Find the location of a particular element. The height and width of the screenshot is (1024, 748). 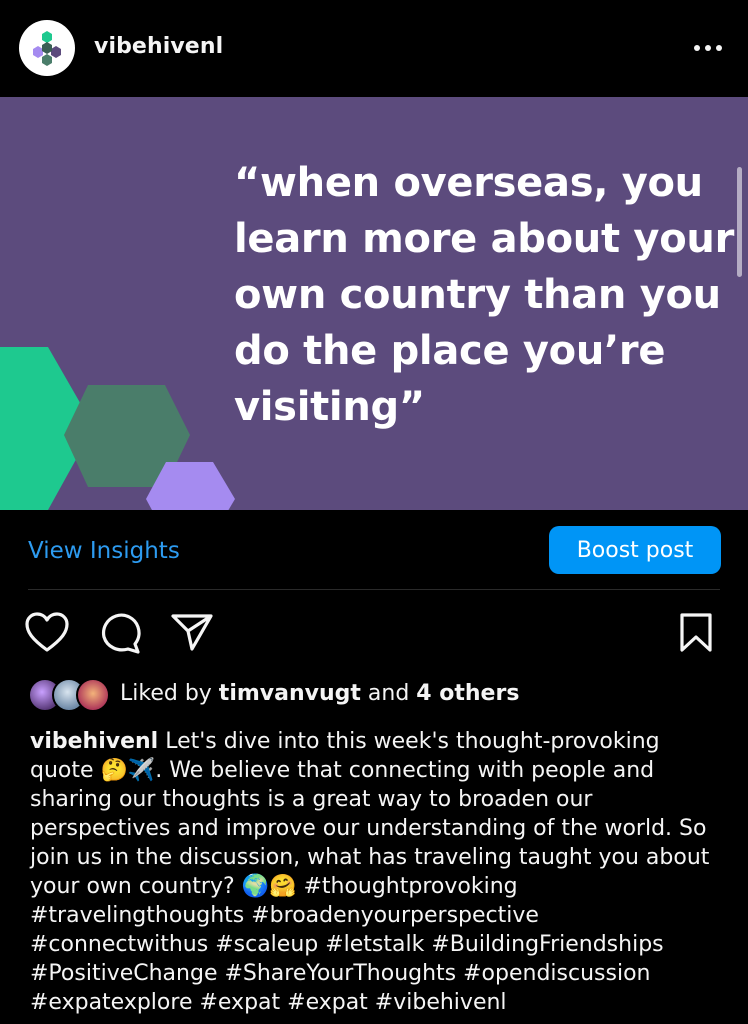

scrollbar is located at coordinates (739, 222).